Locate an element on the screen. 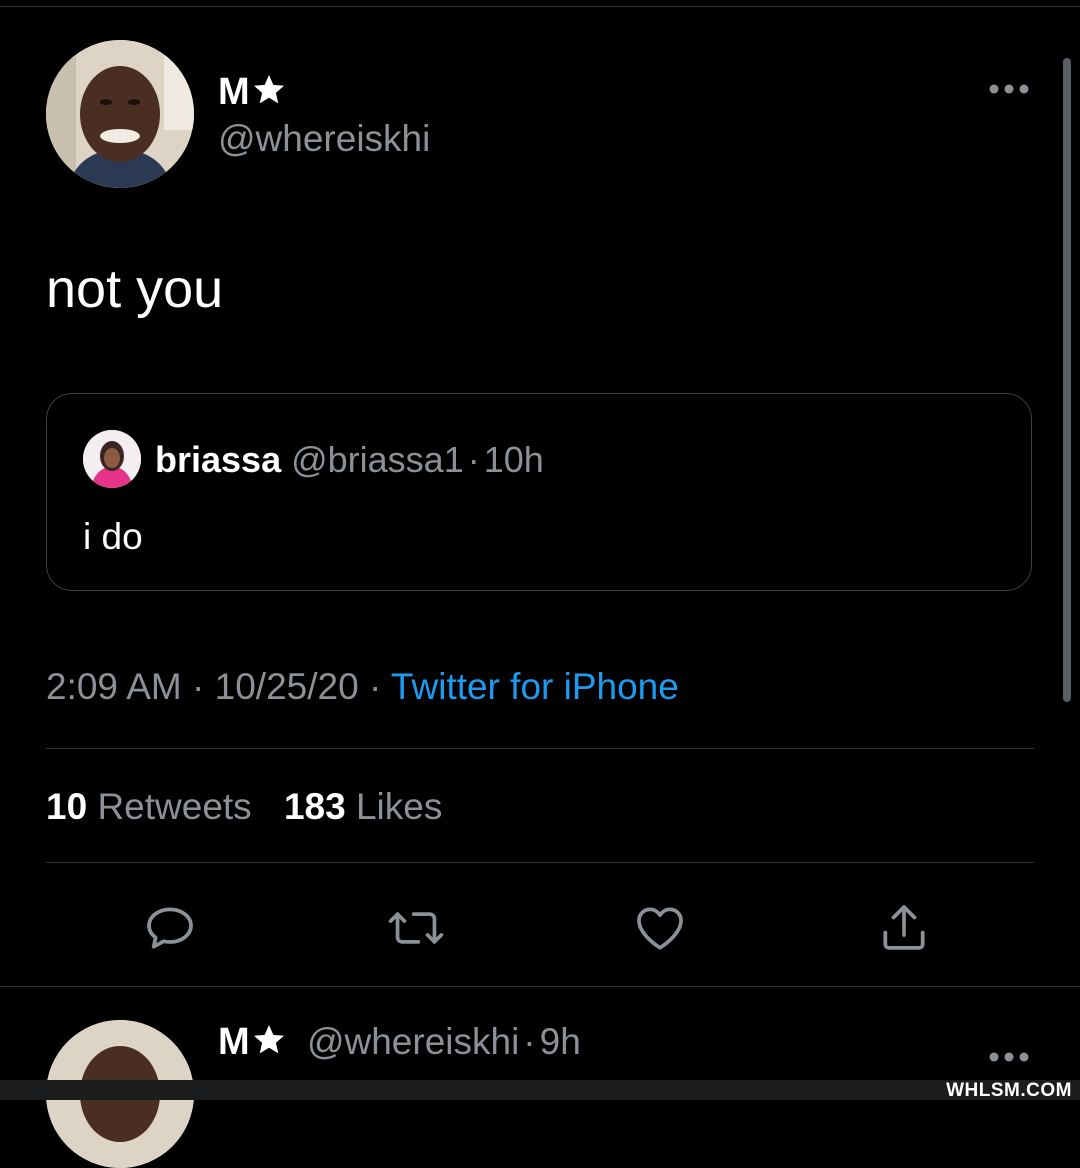 This screenshot has width=1080, height=1168. quoted-time: 10h is located at coordinates (513, 459).